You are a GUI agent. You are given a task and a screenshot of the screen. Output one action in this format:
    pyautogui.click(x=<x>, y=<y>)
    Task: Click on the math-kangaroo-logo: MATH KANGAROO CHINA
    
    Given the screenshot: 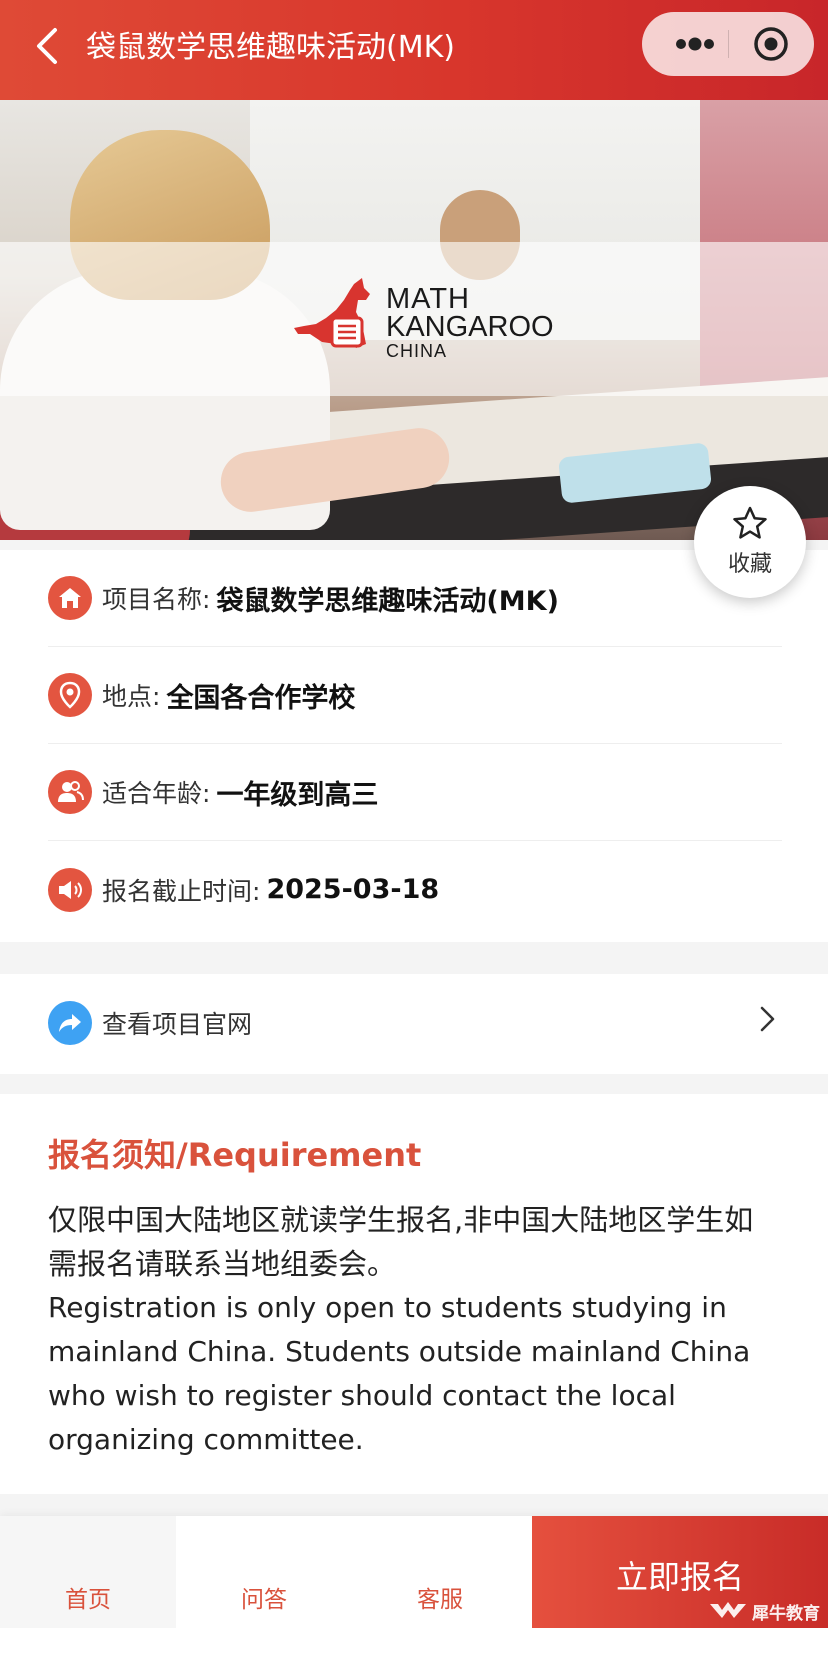 What is the action you would take?
    pyautogui.click(x=423, y=320)
    